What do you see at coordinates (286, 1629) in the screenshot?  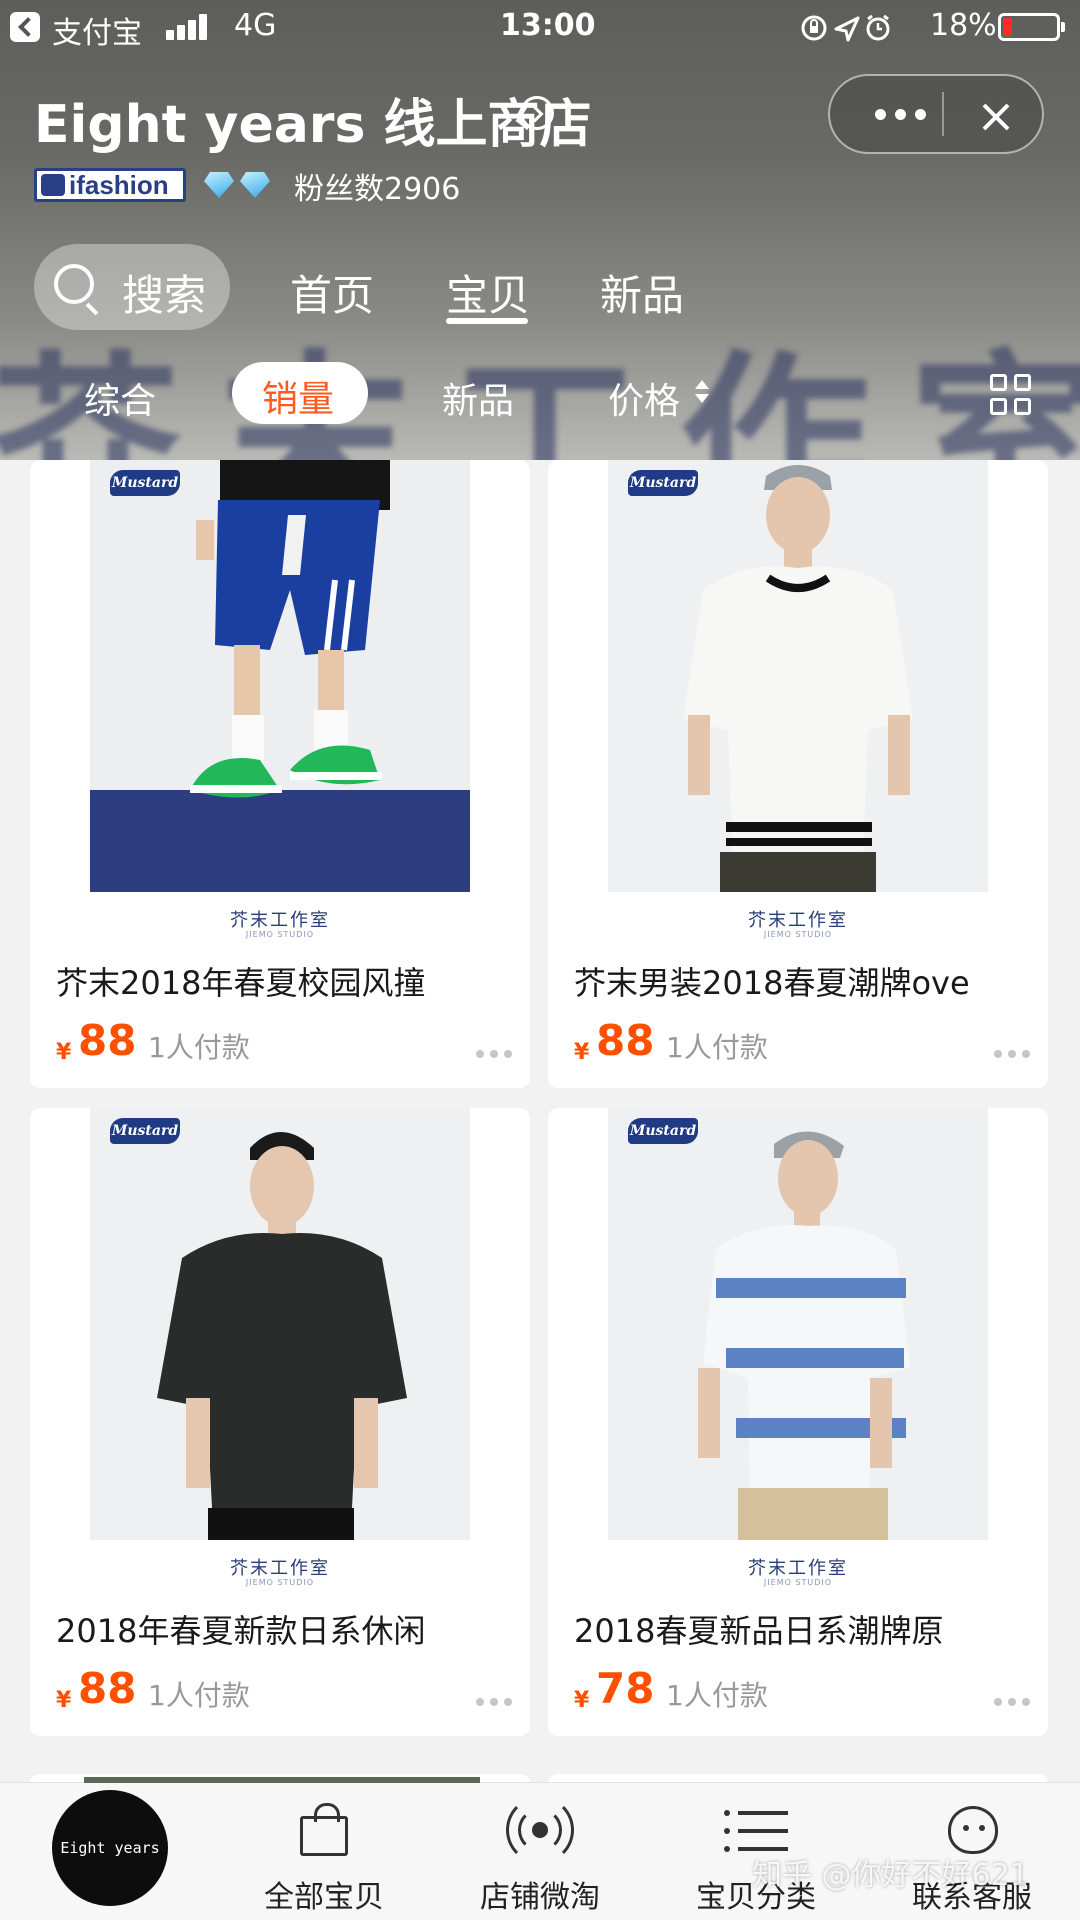 I see `product-title: 2018年春夏新款日系休闲` at bounding box center [286, 1629].